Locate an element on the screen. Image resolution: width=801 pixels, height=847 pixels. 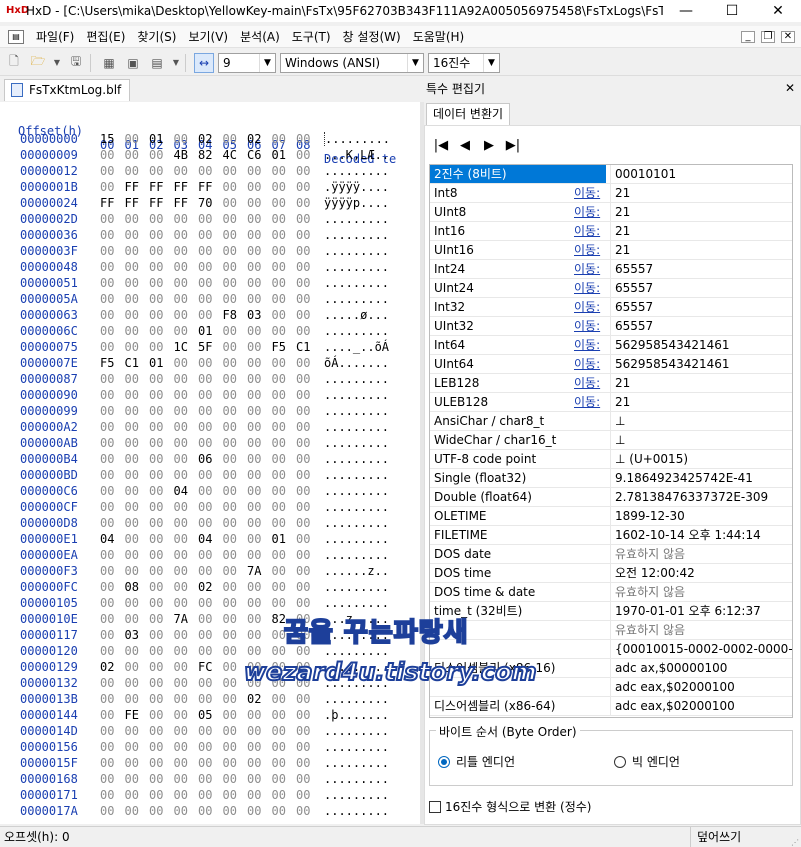
row-bytes: 00 00 00 4B 82 4C C6 01 00 is located at coordinates (210, 155).